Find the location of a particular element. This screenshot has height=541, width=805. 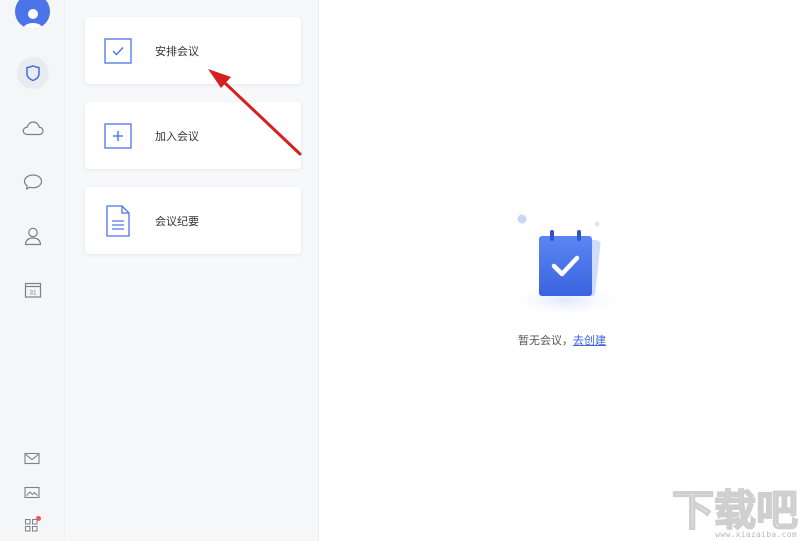

watermark: 下载吧 www.xiazaiba.com is located at coordinates (735, 513).